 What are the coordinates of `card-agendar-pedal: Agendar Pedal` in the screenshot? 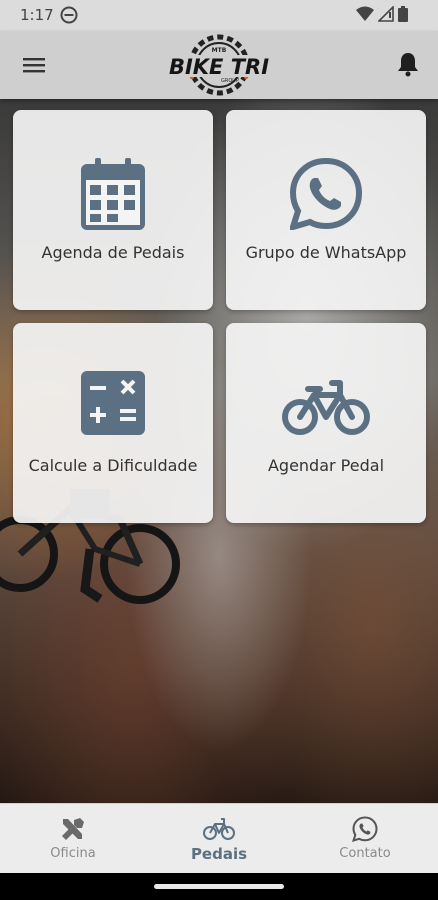 It's located at (326, 423).